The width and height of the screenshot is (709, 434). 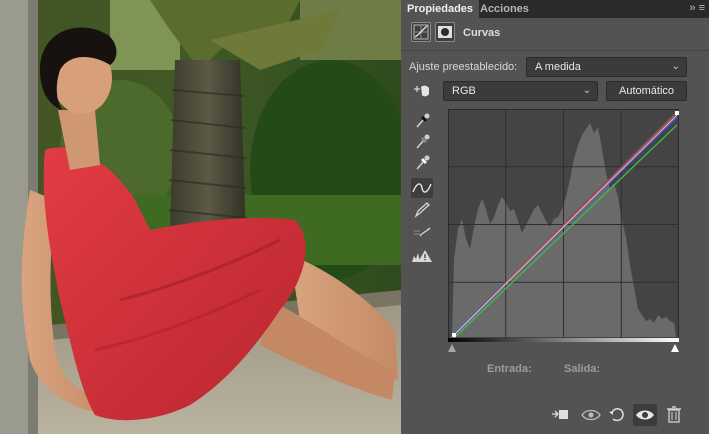 I want to click on input-gradient-bar, so click(x=563, y=346).